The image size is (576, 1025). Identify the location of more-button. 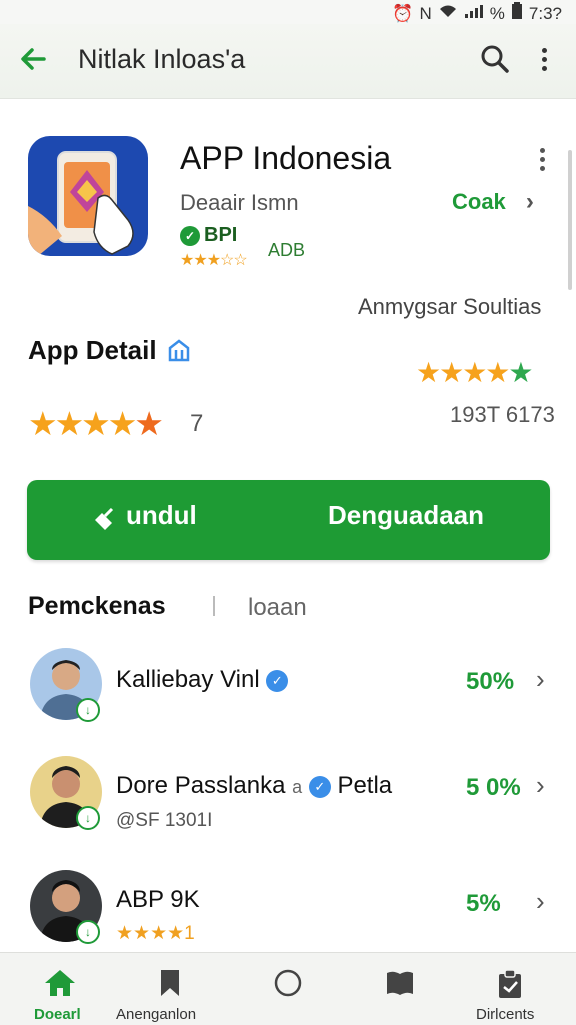
(545, 61).